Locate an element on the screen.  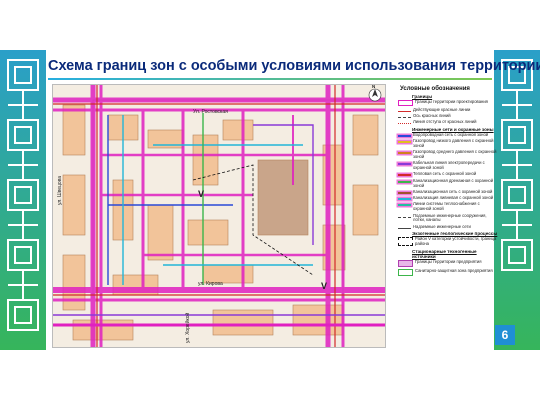
zone-v-marker-1: V is located at coordinates (201, 194).